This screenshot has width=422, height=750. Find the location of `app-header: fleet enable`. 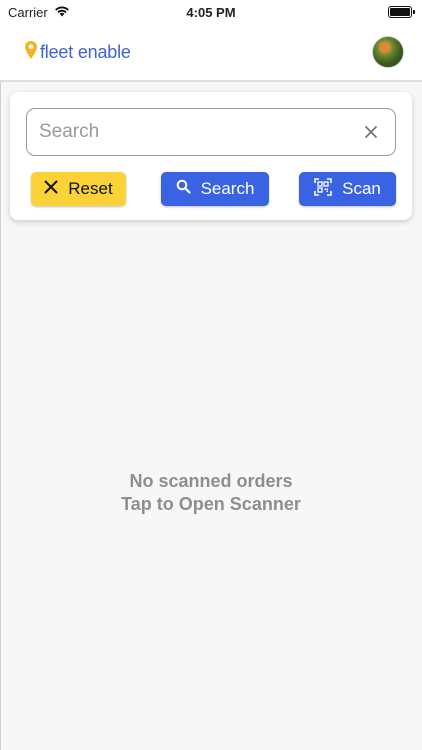

app-header: fleet enable is located at coordinates (211, 53).